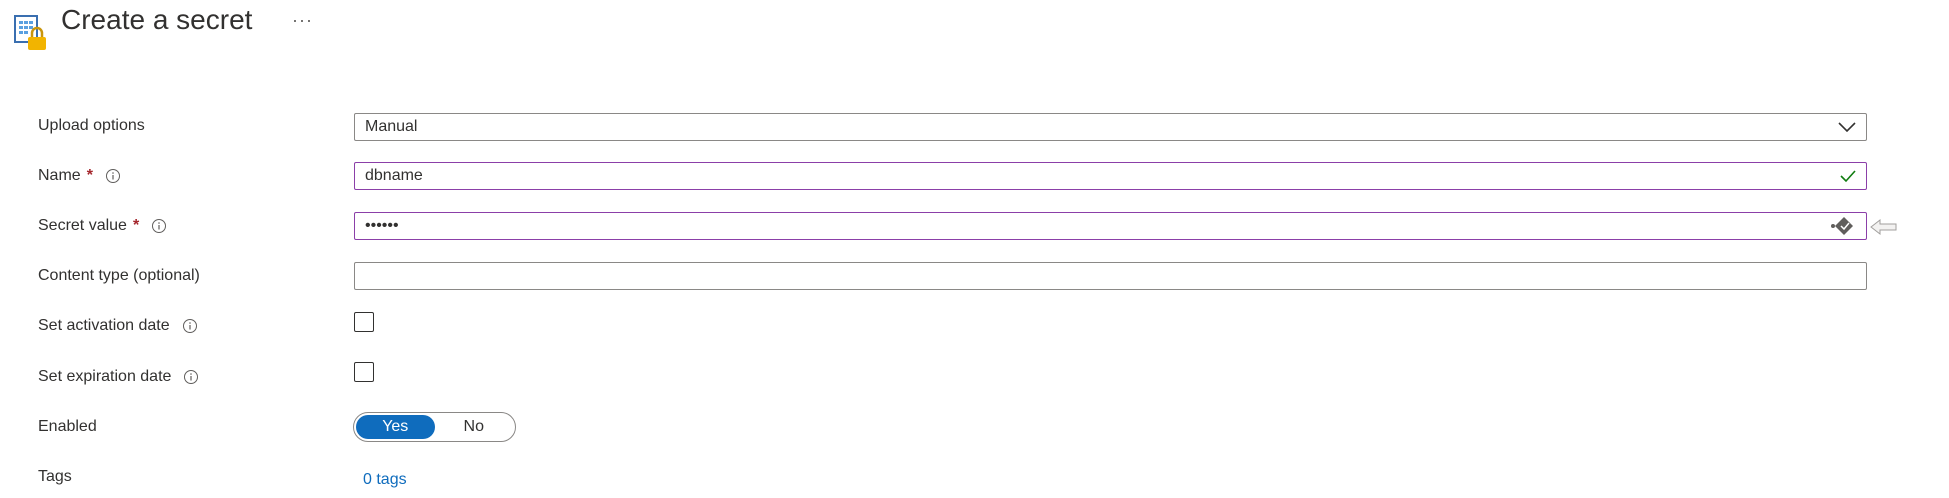 Image resolution: width=1949 pixels, height=498 pixels. Describe the element at coordinates (31, 32) in the screenshot. I see `key-vault-secret-icon` at that location.